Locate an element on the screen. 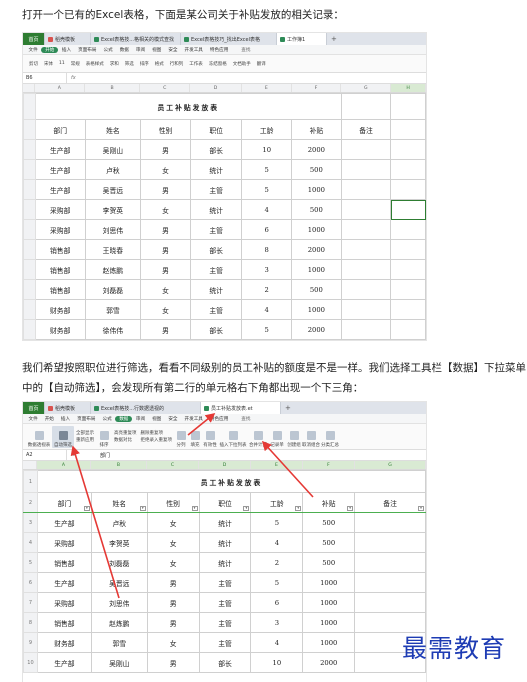 This screenshot has height=682, width=527. menu-developer: 开发工具 is located at coordinates (193, 419).